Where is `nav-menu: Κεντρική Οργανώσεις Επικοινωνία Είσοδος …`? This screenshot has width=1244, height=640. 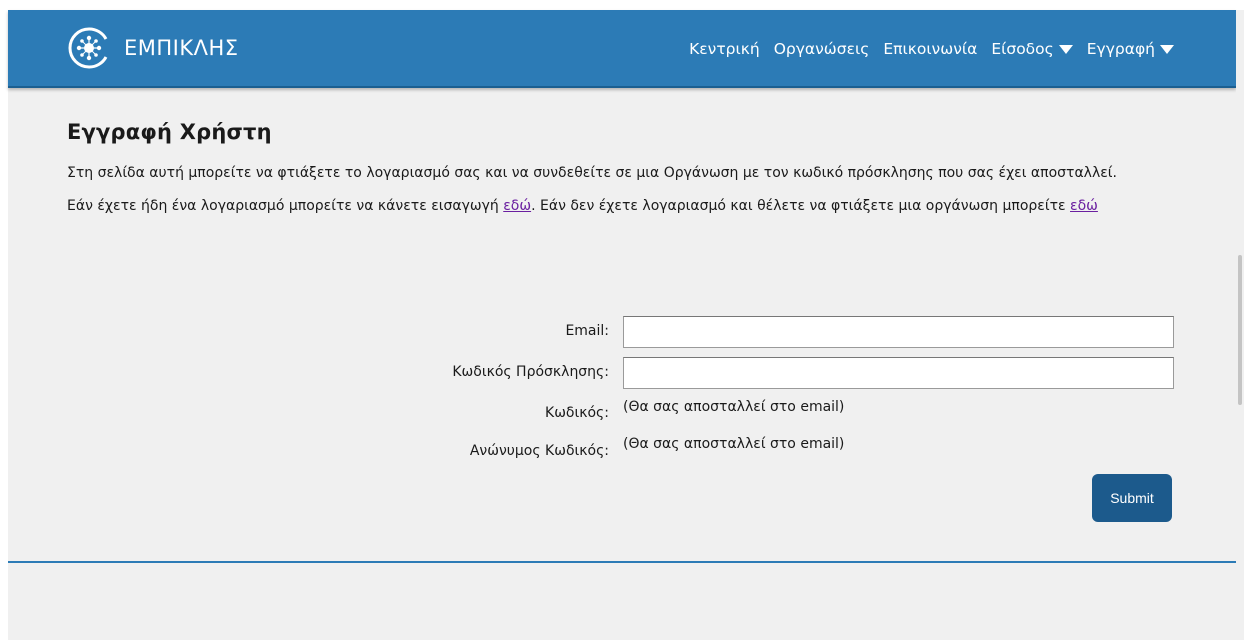 nav-menu: Κεντρική Οργανώσεις Επικοινωνία Είσοδος … is located at coordinates (924, 49).